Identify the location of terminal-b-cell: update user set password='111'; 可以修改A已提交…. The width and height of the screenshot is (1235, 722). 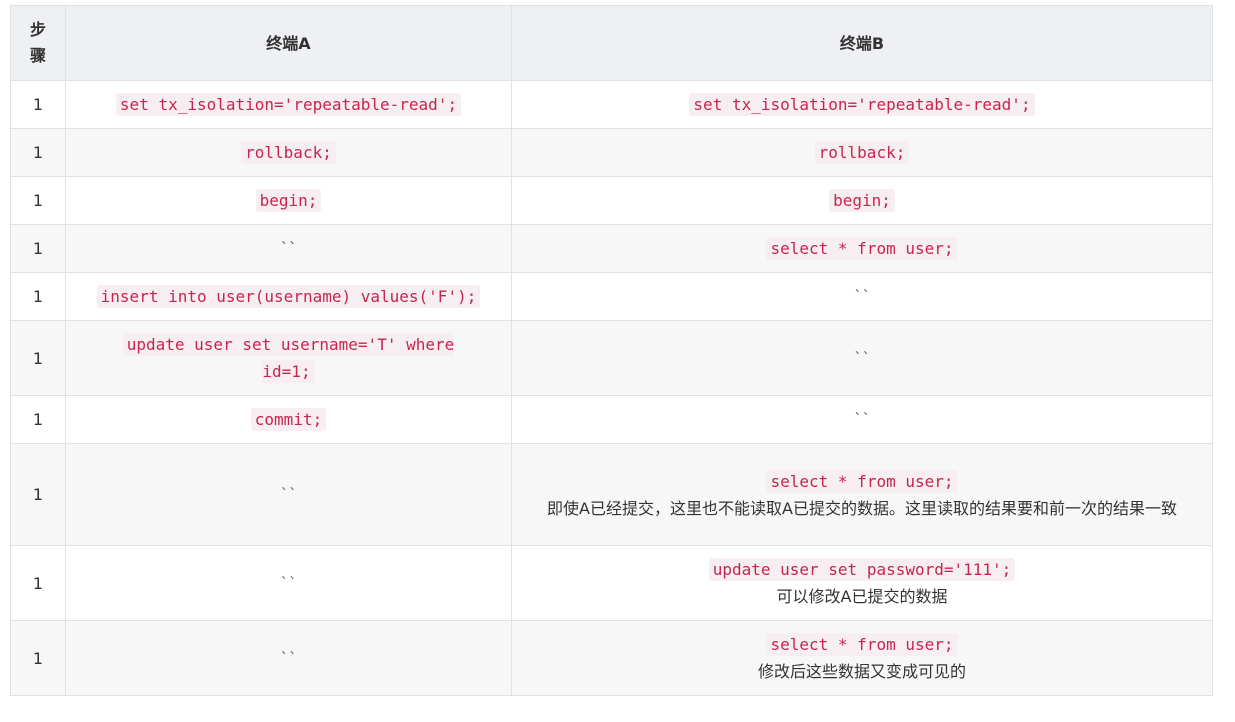
(862, 583).